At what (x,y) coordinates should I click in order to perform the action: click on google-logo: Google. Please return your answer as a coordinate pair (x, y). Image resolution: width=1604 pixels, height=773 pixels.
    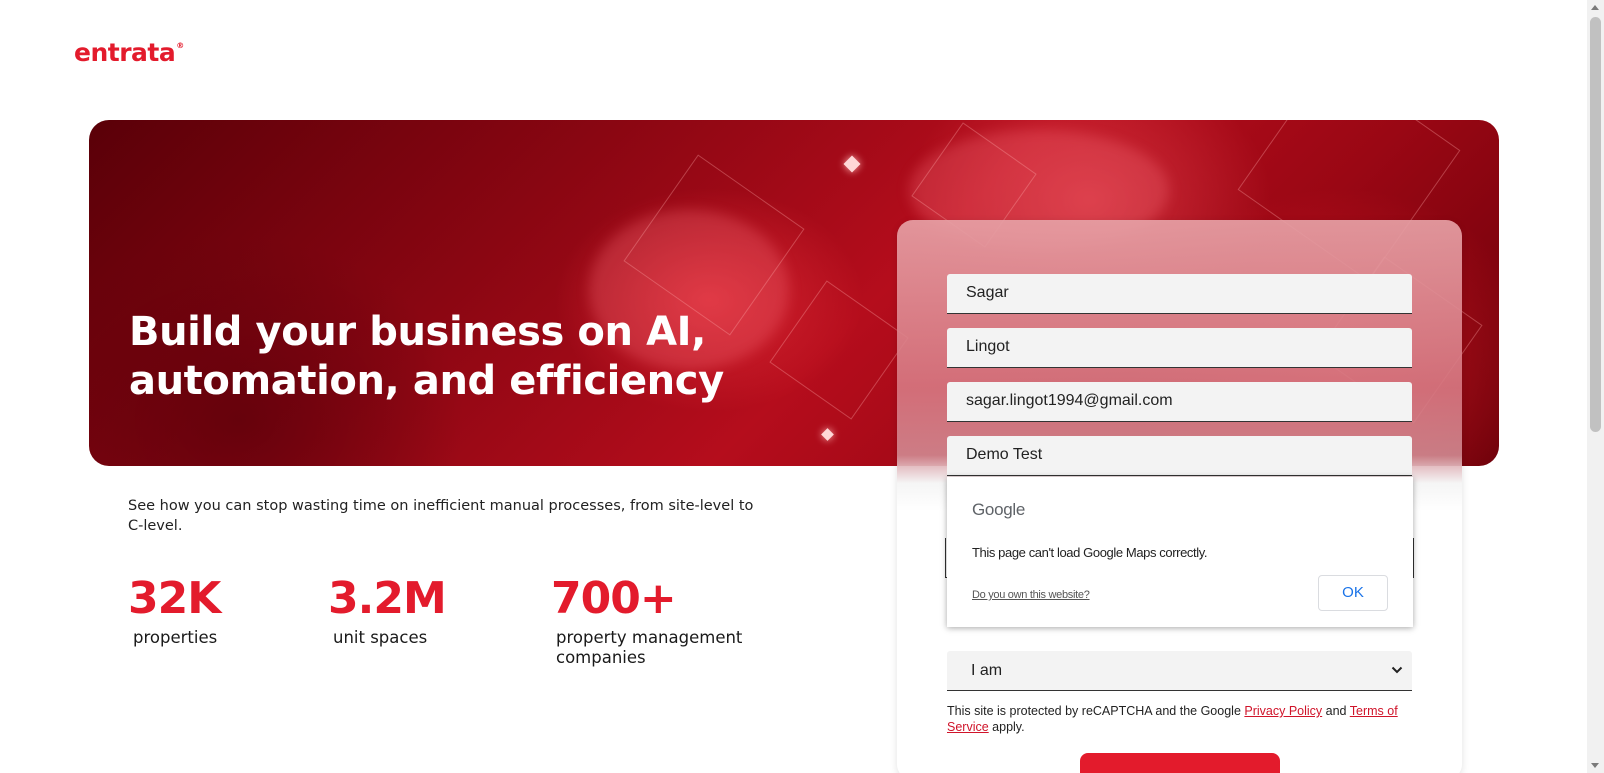
    Looking at the image, I should click on (999, 509).